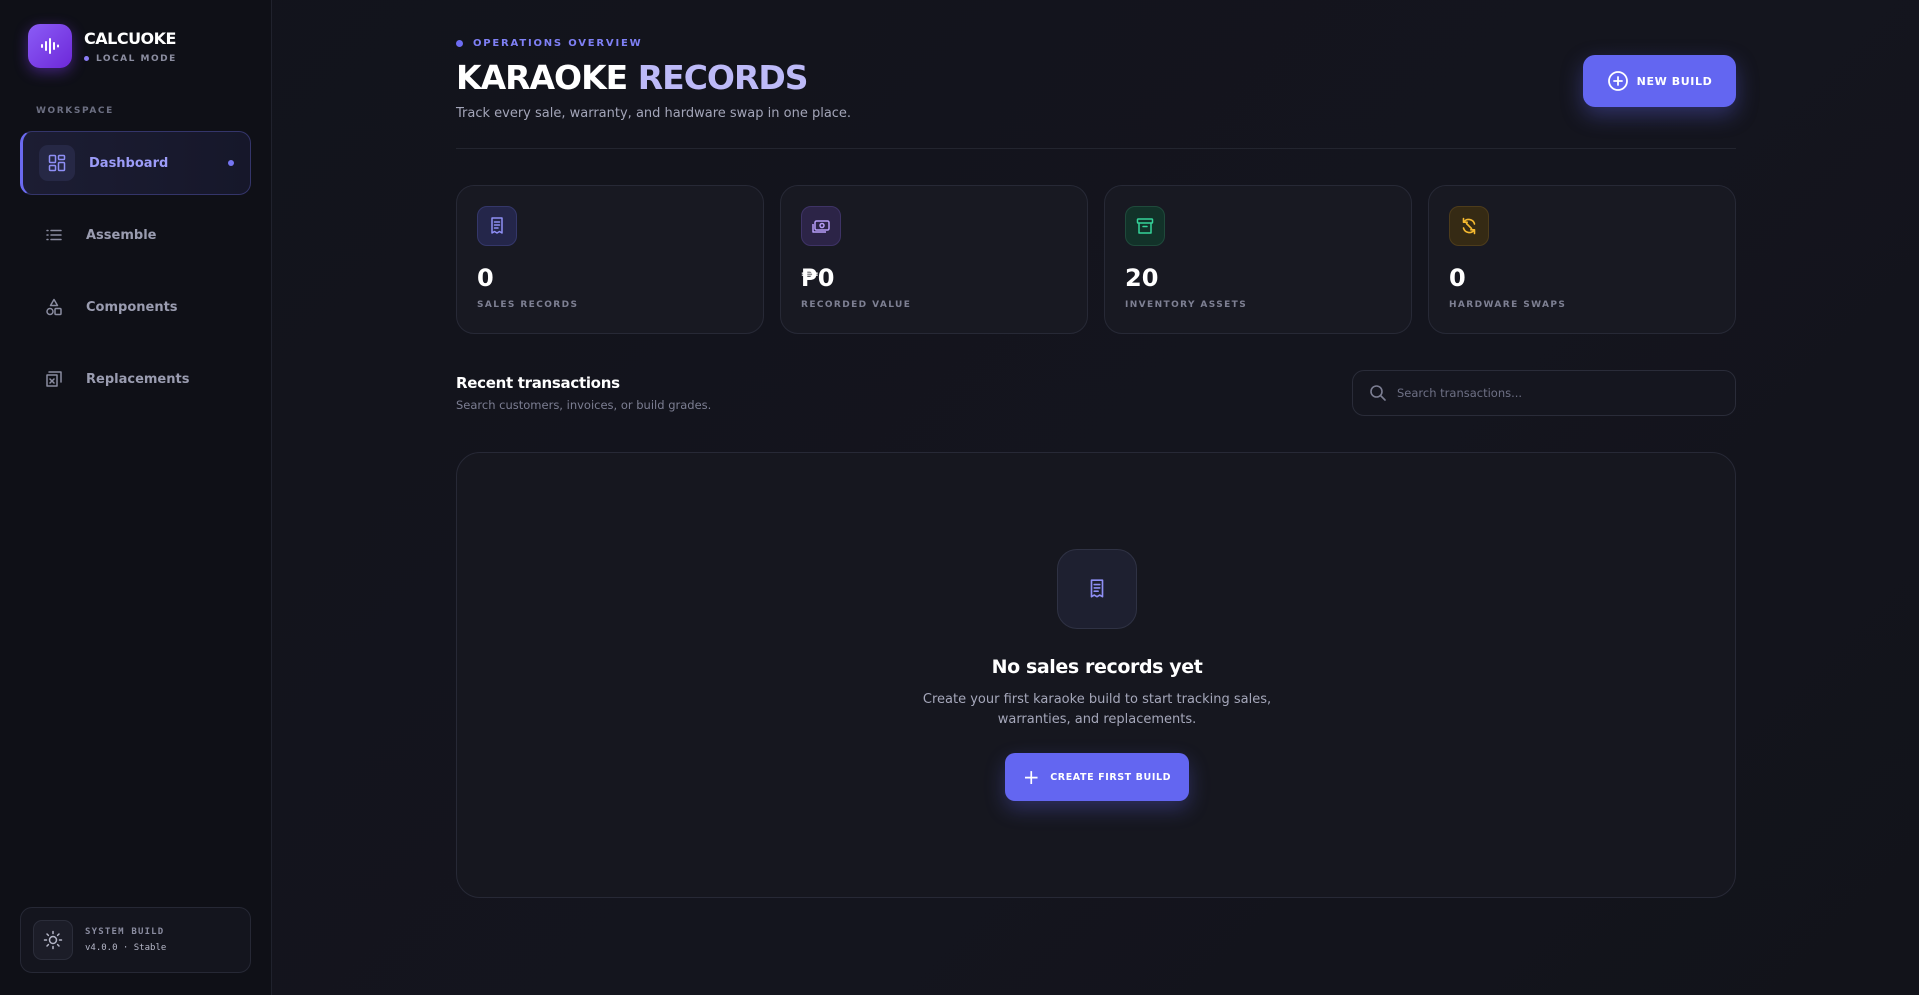 The width and height of the screenshot is (1919, 995). What do you see at coordinates (53, 940) in the screenshot?
I see `sun-gear-icon` at bounding box center [53, 940].